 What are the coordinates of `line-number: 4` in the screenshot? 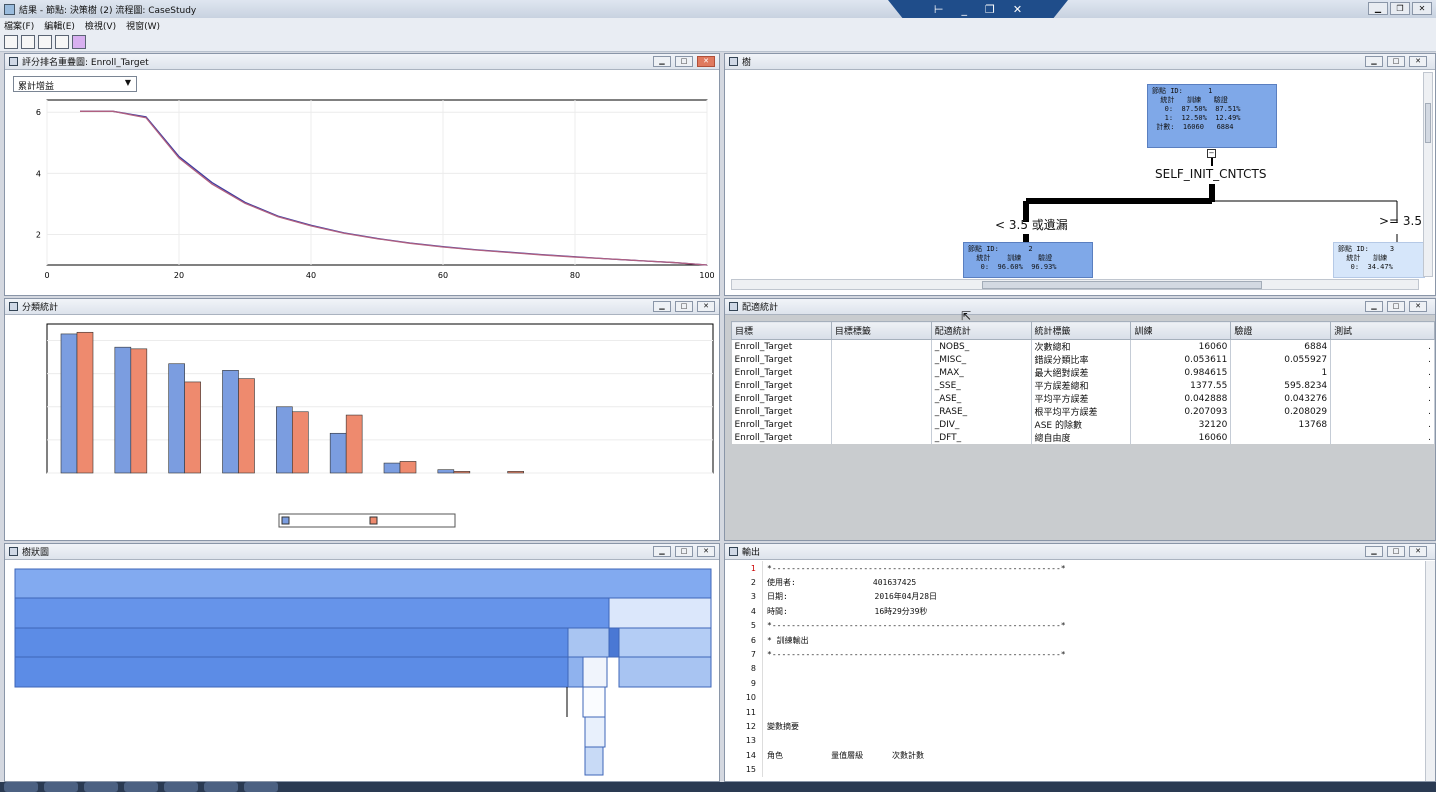 It's located at (744, 611).